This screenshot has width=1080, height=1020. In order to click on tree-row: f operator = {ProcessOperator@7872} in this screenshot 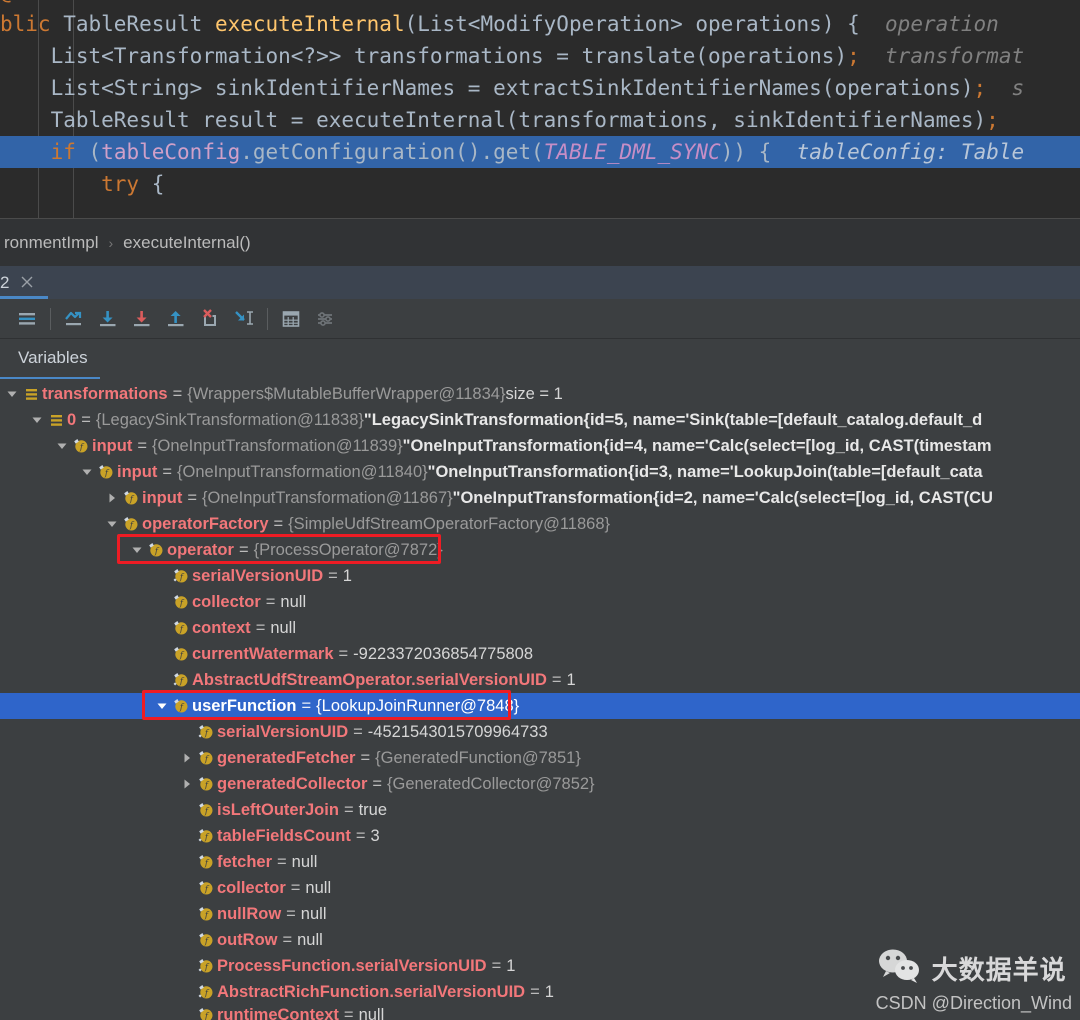, I will do `click(540, 550)`.